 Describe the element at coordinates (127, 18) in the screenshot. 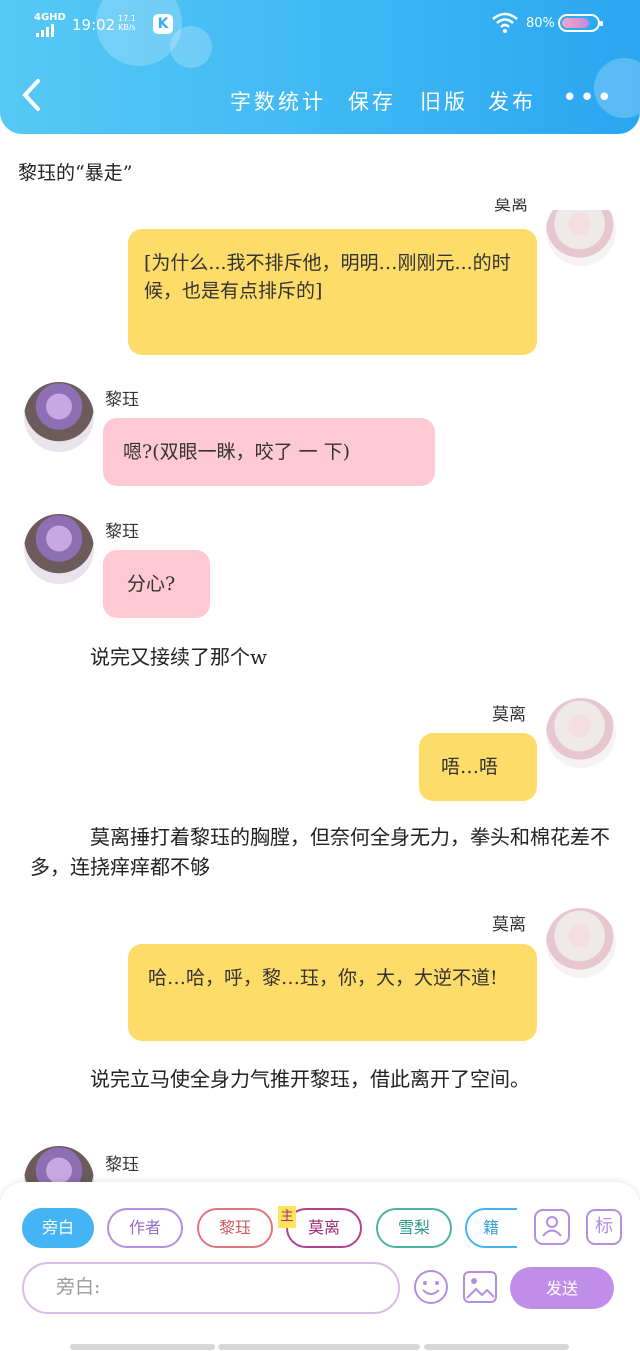

I see `speed-value: 17.1` at that location.